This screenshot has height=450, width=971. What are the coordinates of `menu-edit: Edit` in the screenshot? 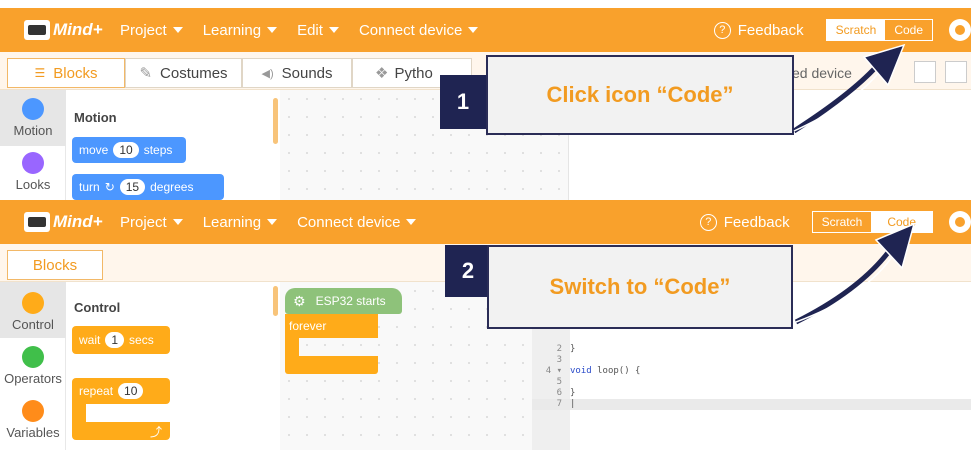 It's located at (318, 30).